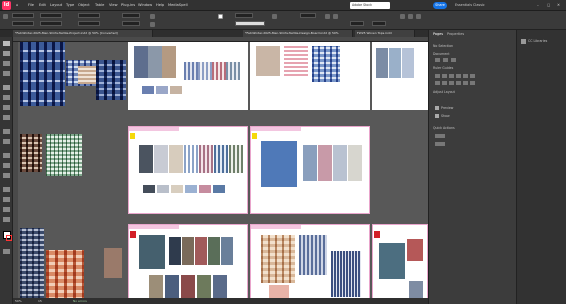 The width and height of the screenshot is (566, 304). Describe the element at coordinates (145, 5) in the screenshot. I see `menu-window: Window` at that location.